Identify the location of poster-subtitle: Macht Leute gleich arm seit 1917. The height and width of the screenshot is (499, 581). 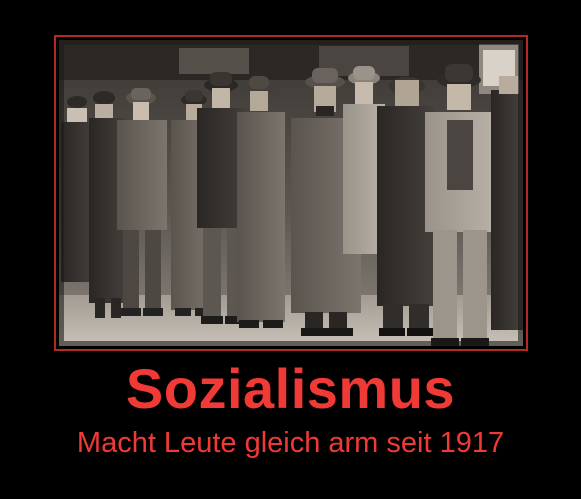
(290, 443).